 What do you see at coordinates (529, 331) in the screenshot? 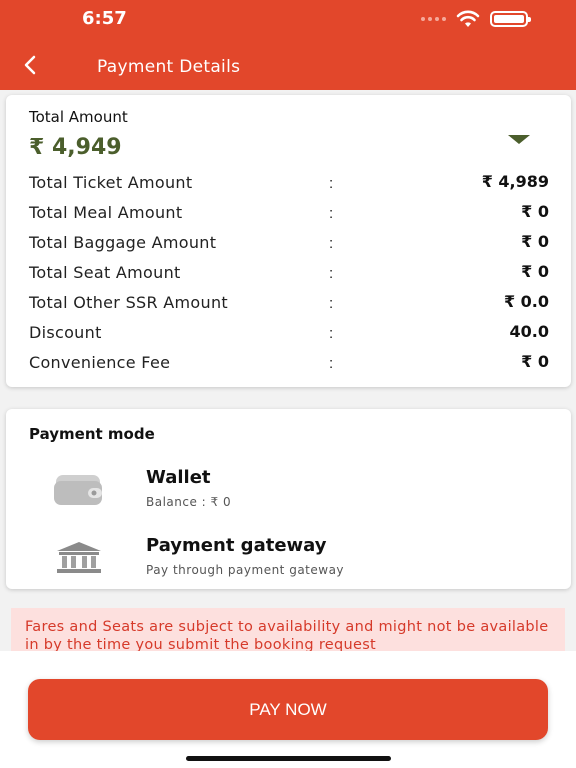
I see `row-value: 40.0` at bounding box center [529, 331].